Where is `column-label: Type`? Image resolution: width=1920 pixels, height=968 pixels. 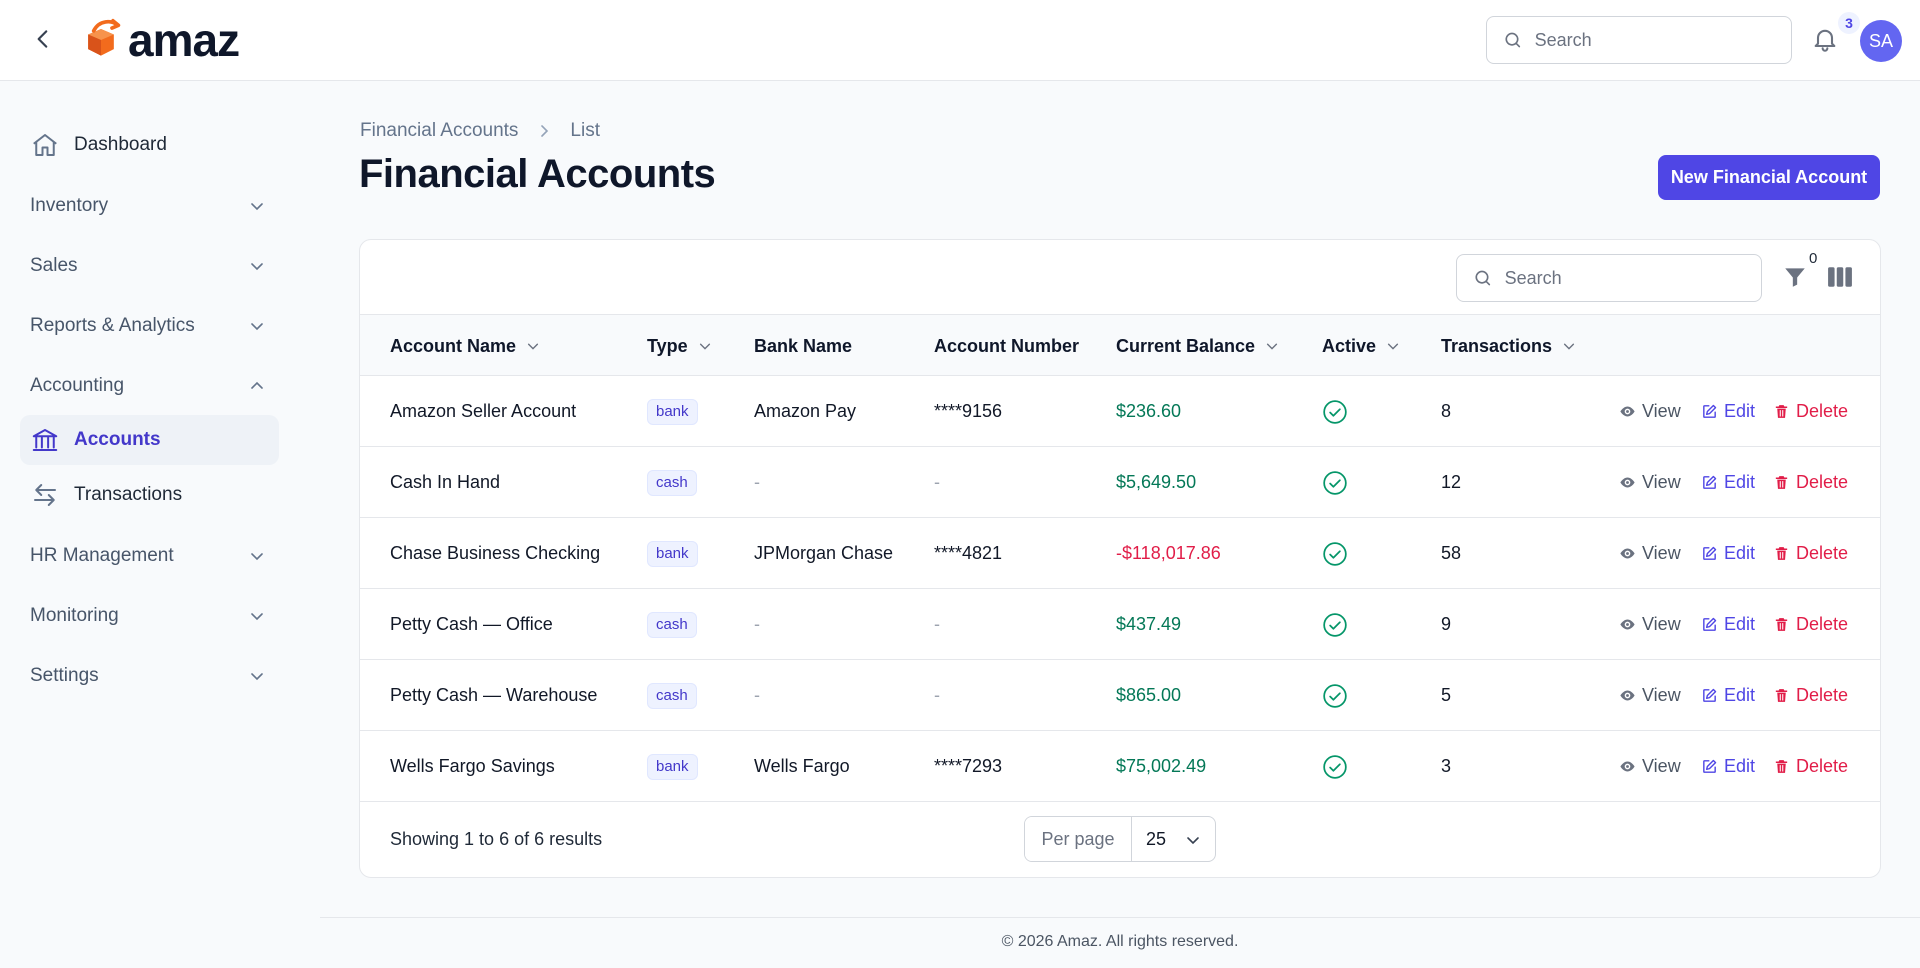
column-label: Type is located at coordinates (667, 345).